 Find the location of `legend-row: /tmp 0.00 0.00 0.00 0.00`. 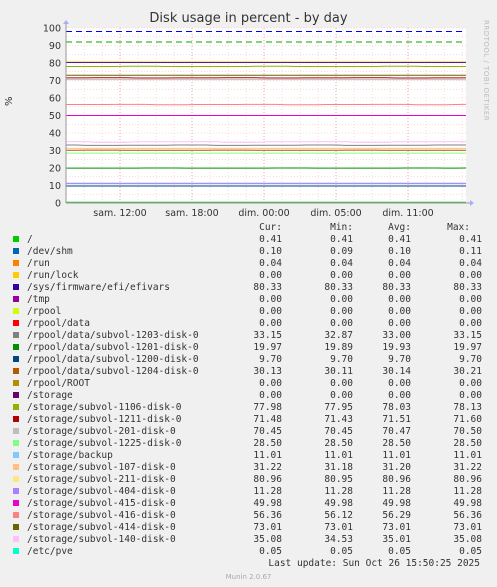

legend-row: /tmp 0.00 0.00 0.00 0.00 is located at coordinates (248, 300).